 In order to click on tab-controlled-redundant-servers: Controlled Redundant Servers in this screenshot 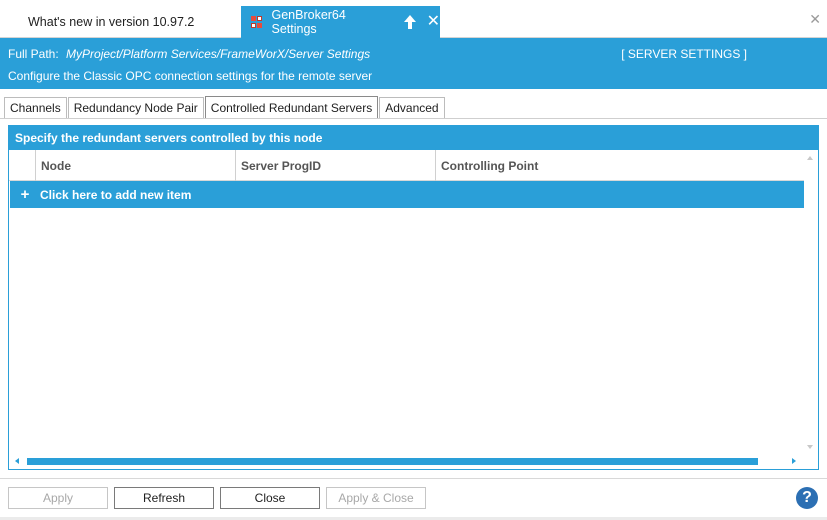, I will do `click(291, 107)`.